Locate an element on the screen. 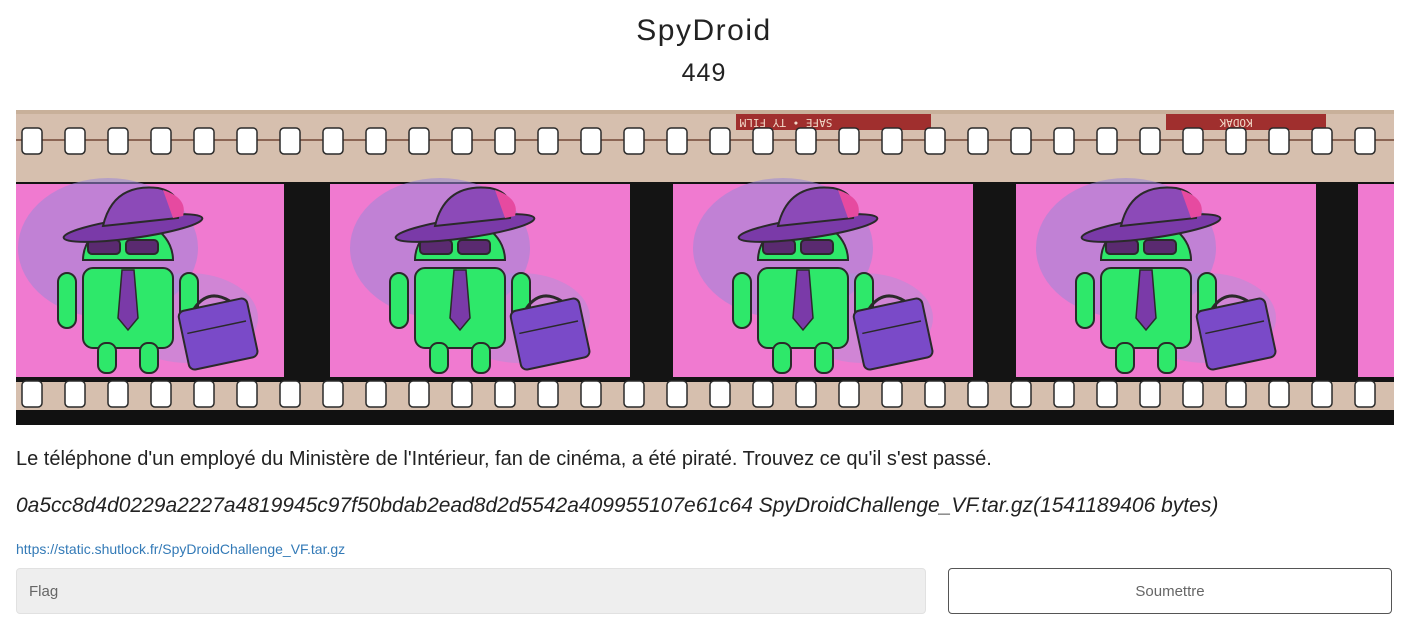 The width and height of the screenshot is (1408, 626). film-edge-text-safety: SAFE • TY FILM is located at coordinates (785, 122).